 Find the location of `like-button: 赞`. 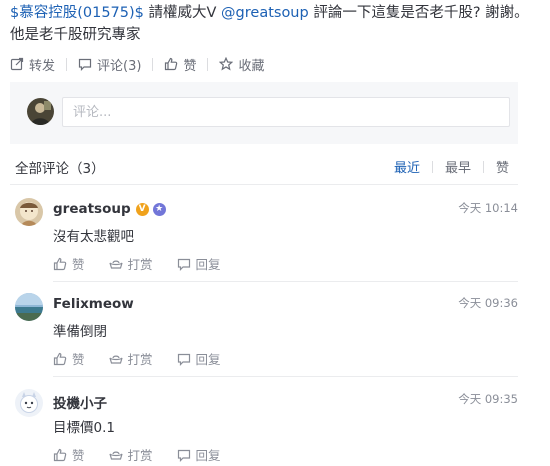

like-button: 赞 is located at coordinates (180, 64).